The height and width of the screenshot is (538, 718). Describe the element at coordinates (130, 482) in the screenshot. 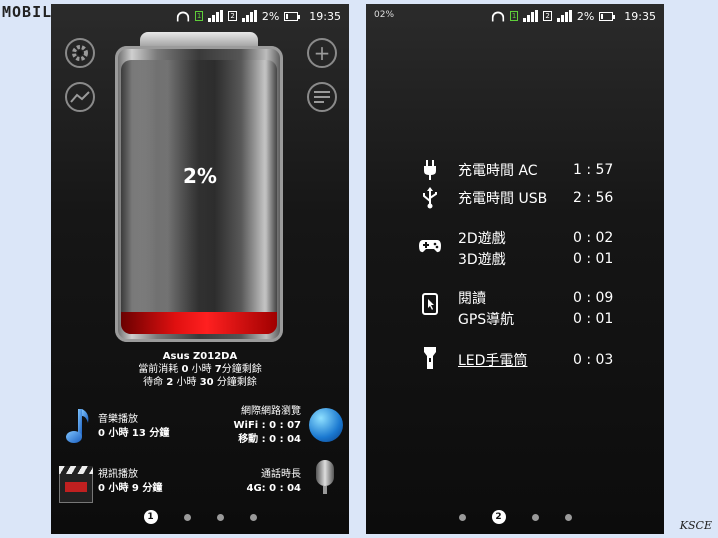

I see `video-usage: 視訊播放 0 小時 9 分鐘` at that location.